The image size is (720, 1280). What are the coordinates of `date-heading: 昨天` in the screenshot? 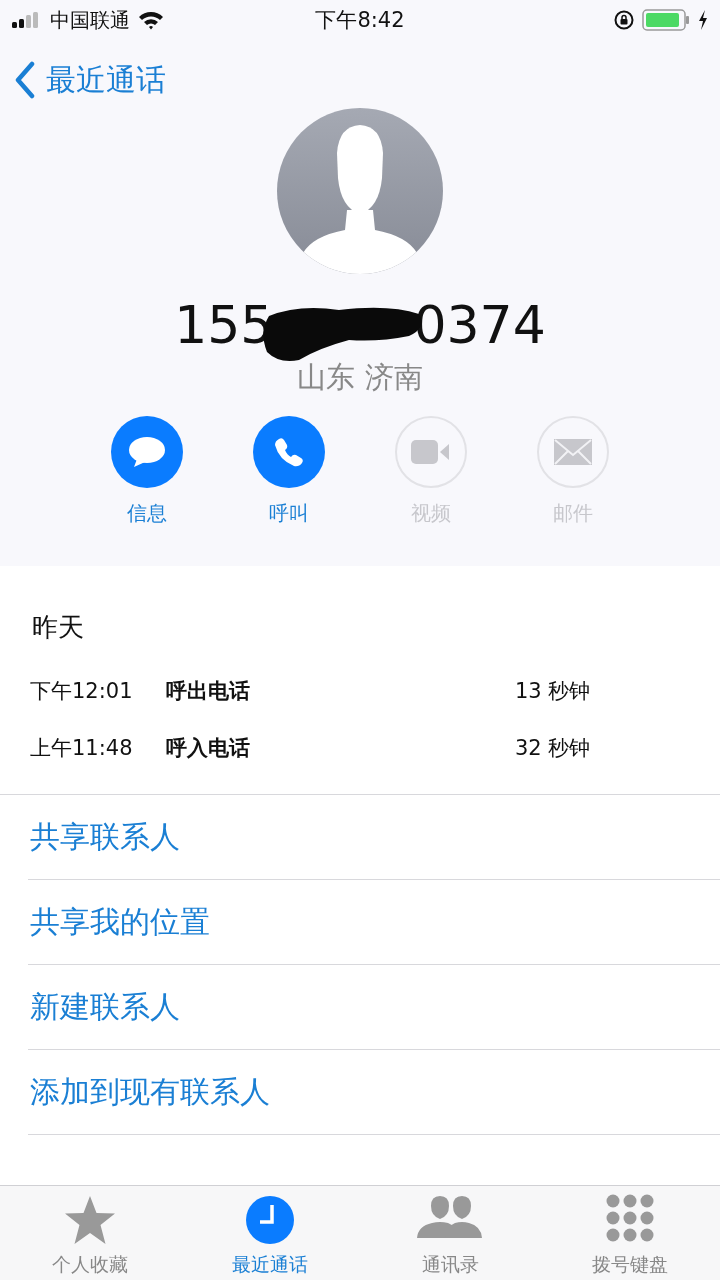 It's located at (58, 627).